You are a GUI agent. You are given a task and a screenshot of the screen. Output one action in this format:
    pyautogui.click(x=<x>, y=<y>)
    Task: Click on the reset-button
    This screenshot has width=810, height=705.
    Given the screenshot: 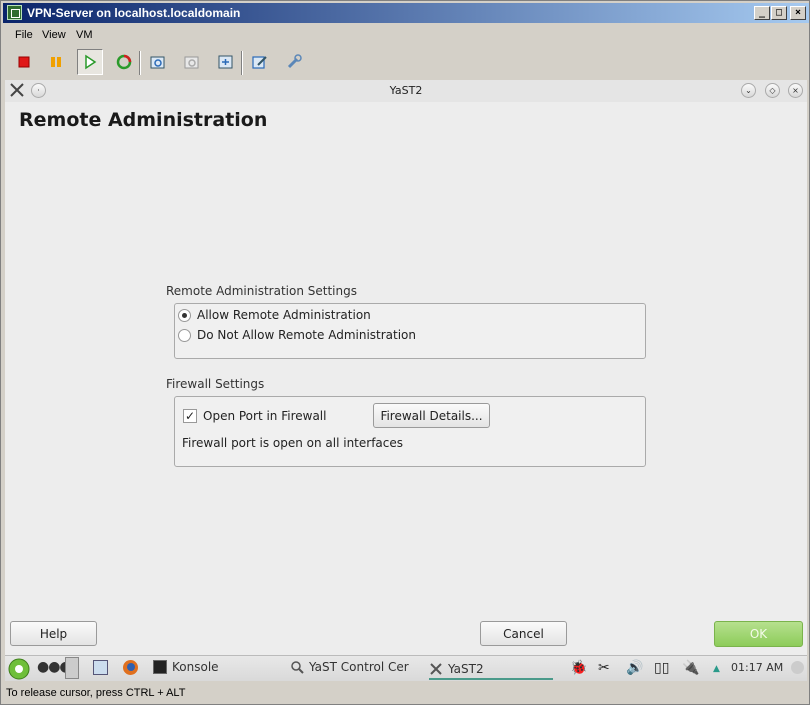 What is the action you would take?
    pyautogui.click(x=124, y=62)
    